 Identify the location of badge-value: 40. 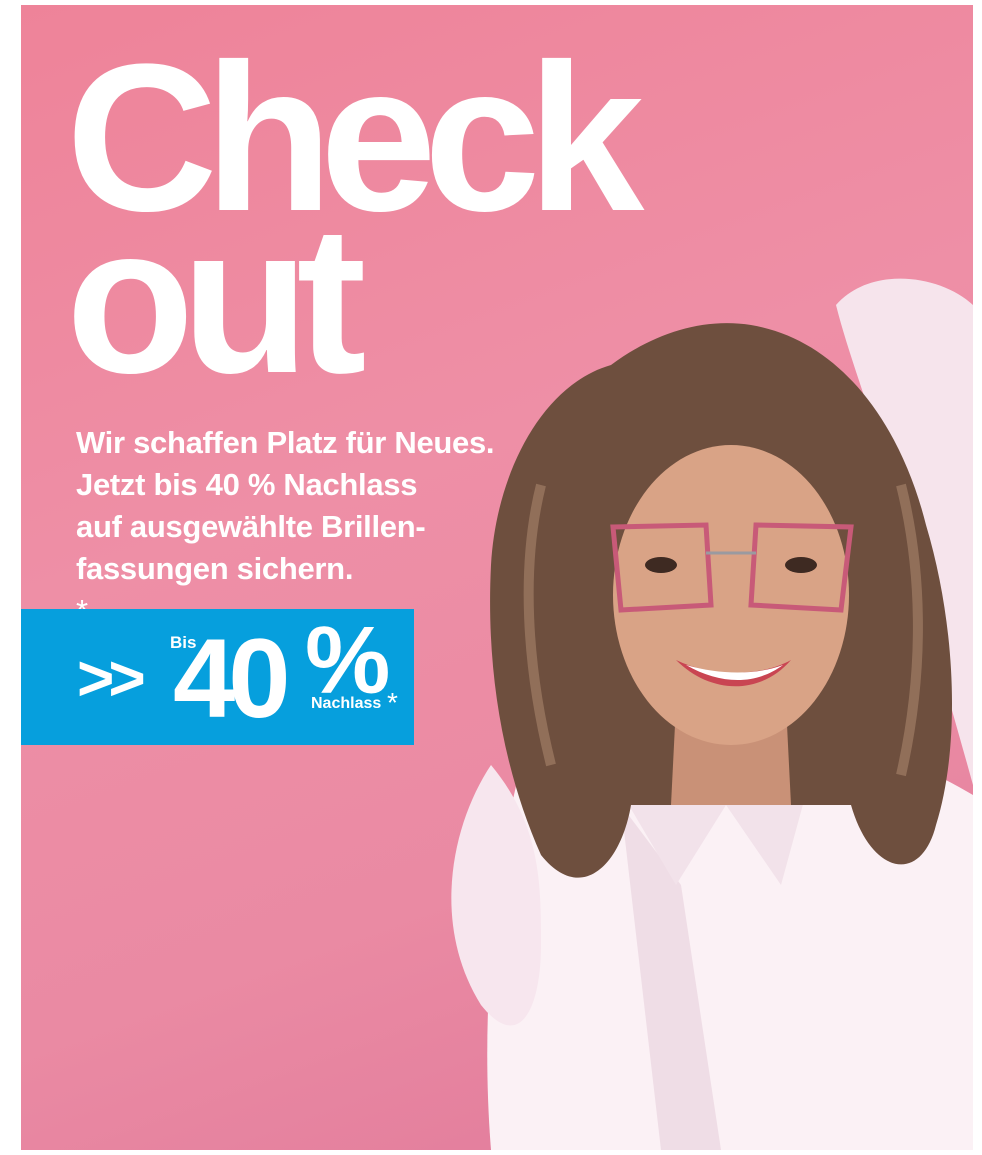
(232, 678).